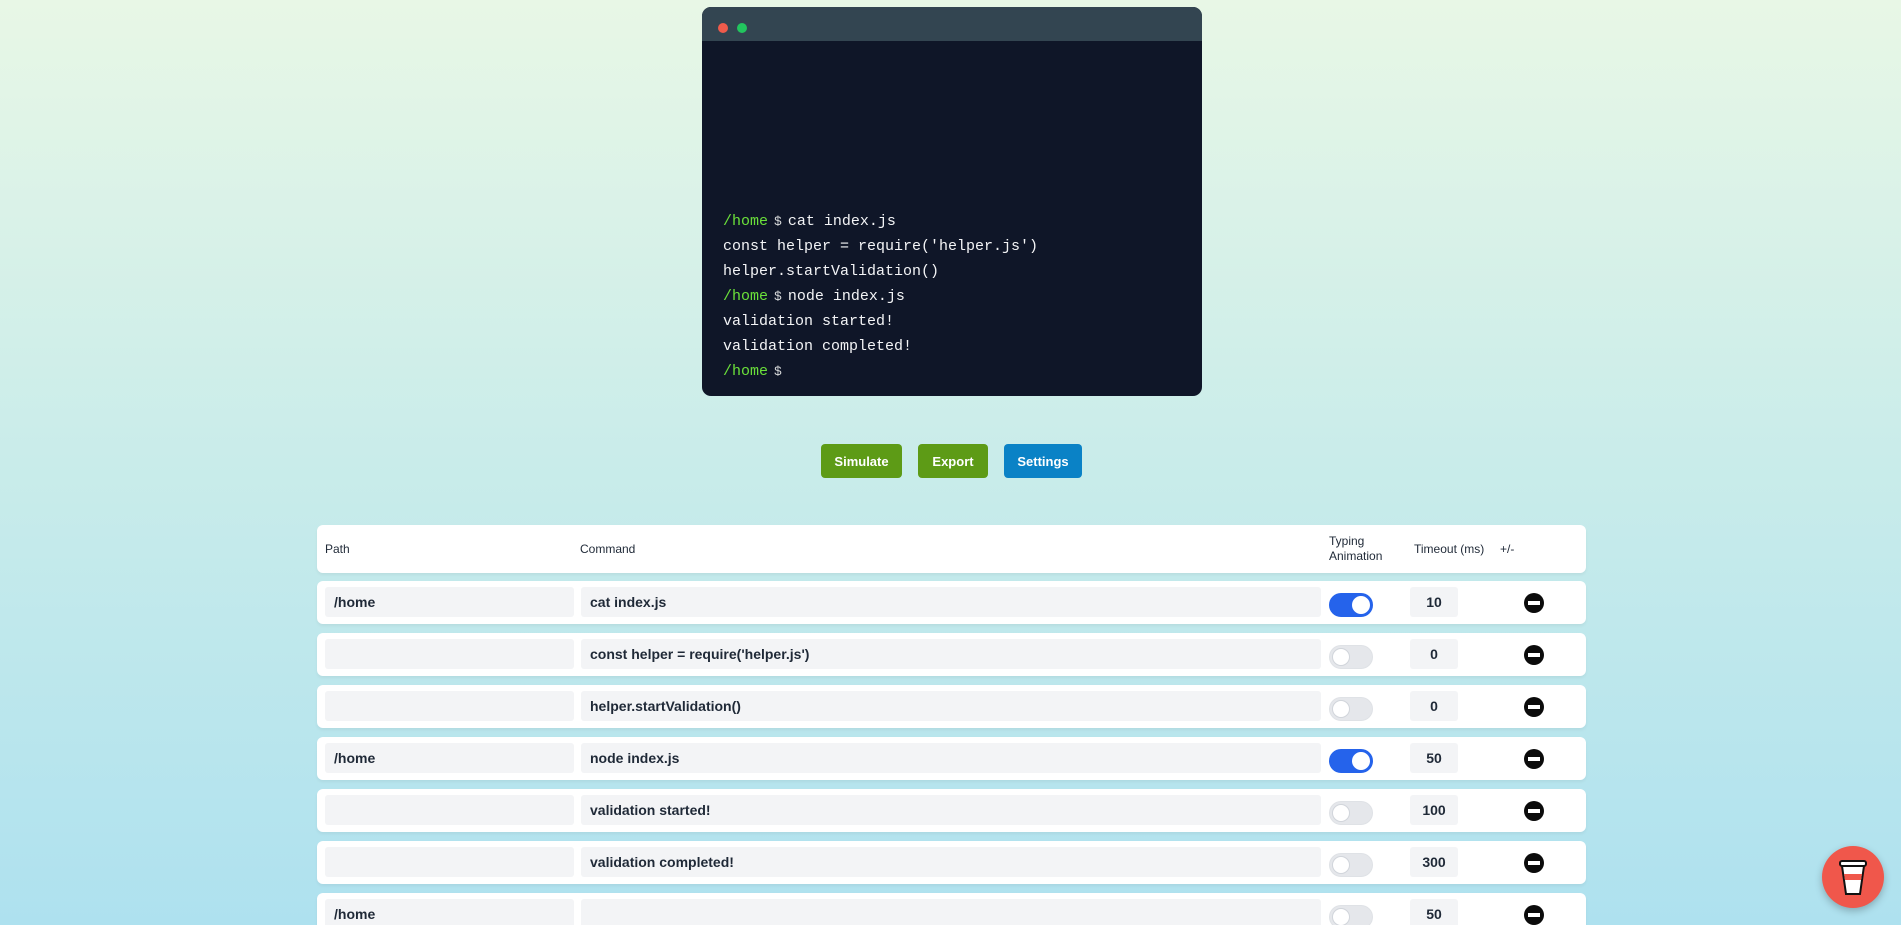  Describe the element at coordinates (809, 321) in the screenshot. I see `terminal-line: validation started!` at that location.